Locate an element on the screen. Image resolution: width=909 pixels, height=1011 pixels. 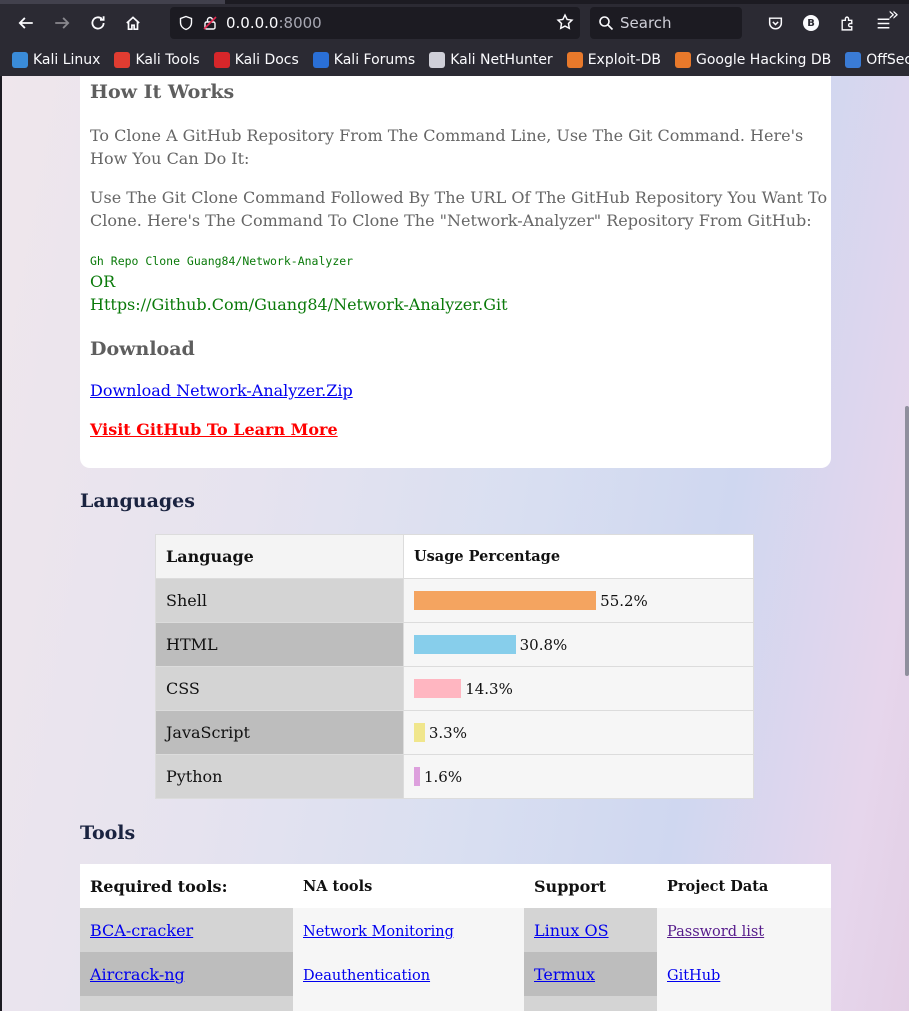
bookmark-item: Kali Docs is located at coordinates (256, 60).